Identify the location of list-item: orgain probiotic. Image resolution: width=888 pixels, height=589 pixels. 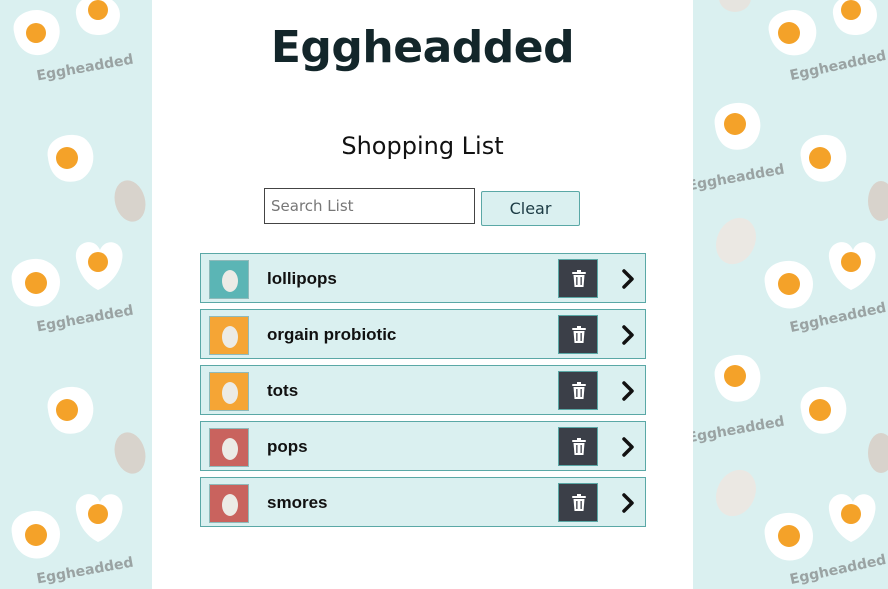
(423, 334).